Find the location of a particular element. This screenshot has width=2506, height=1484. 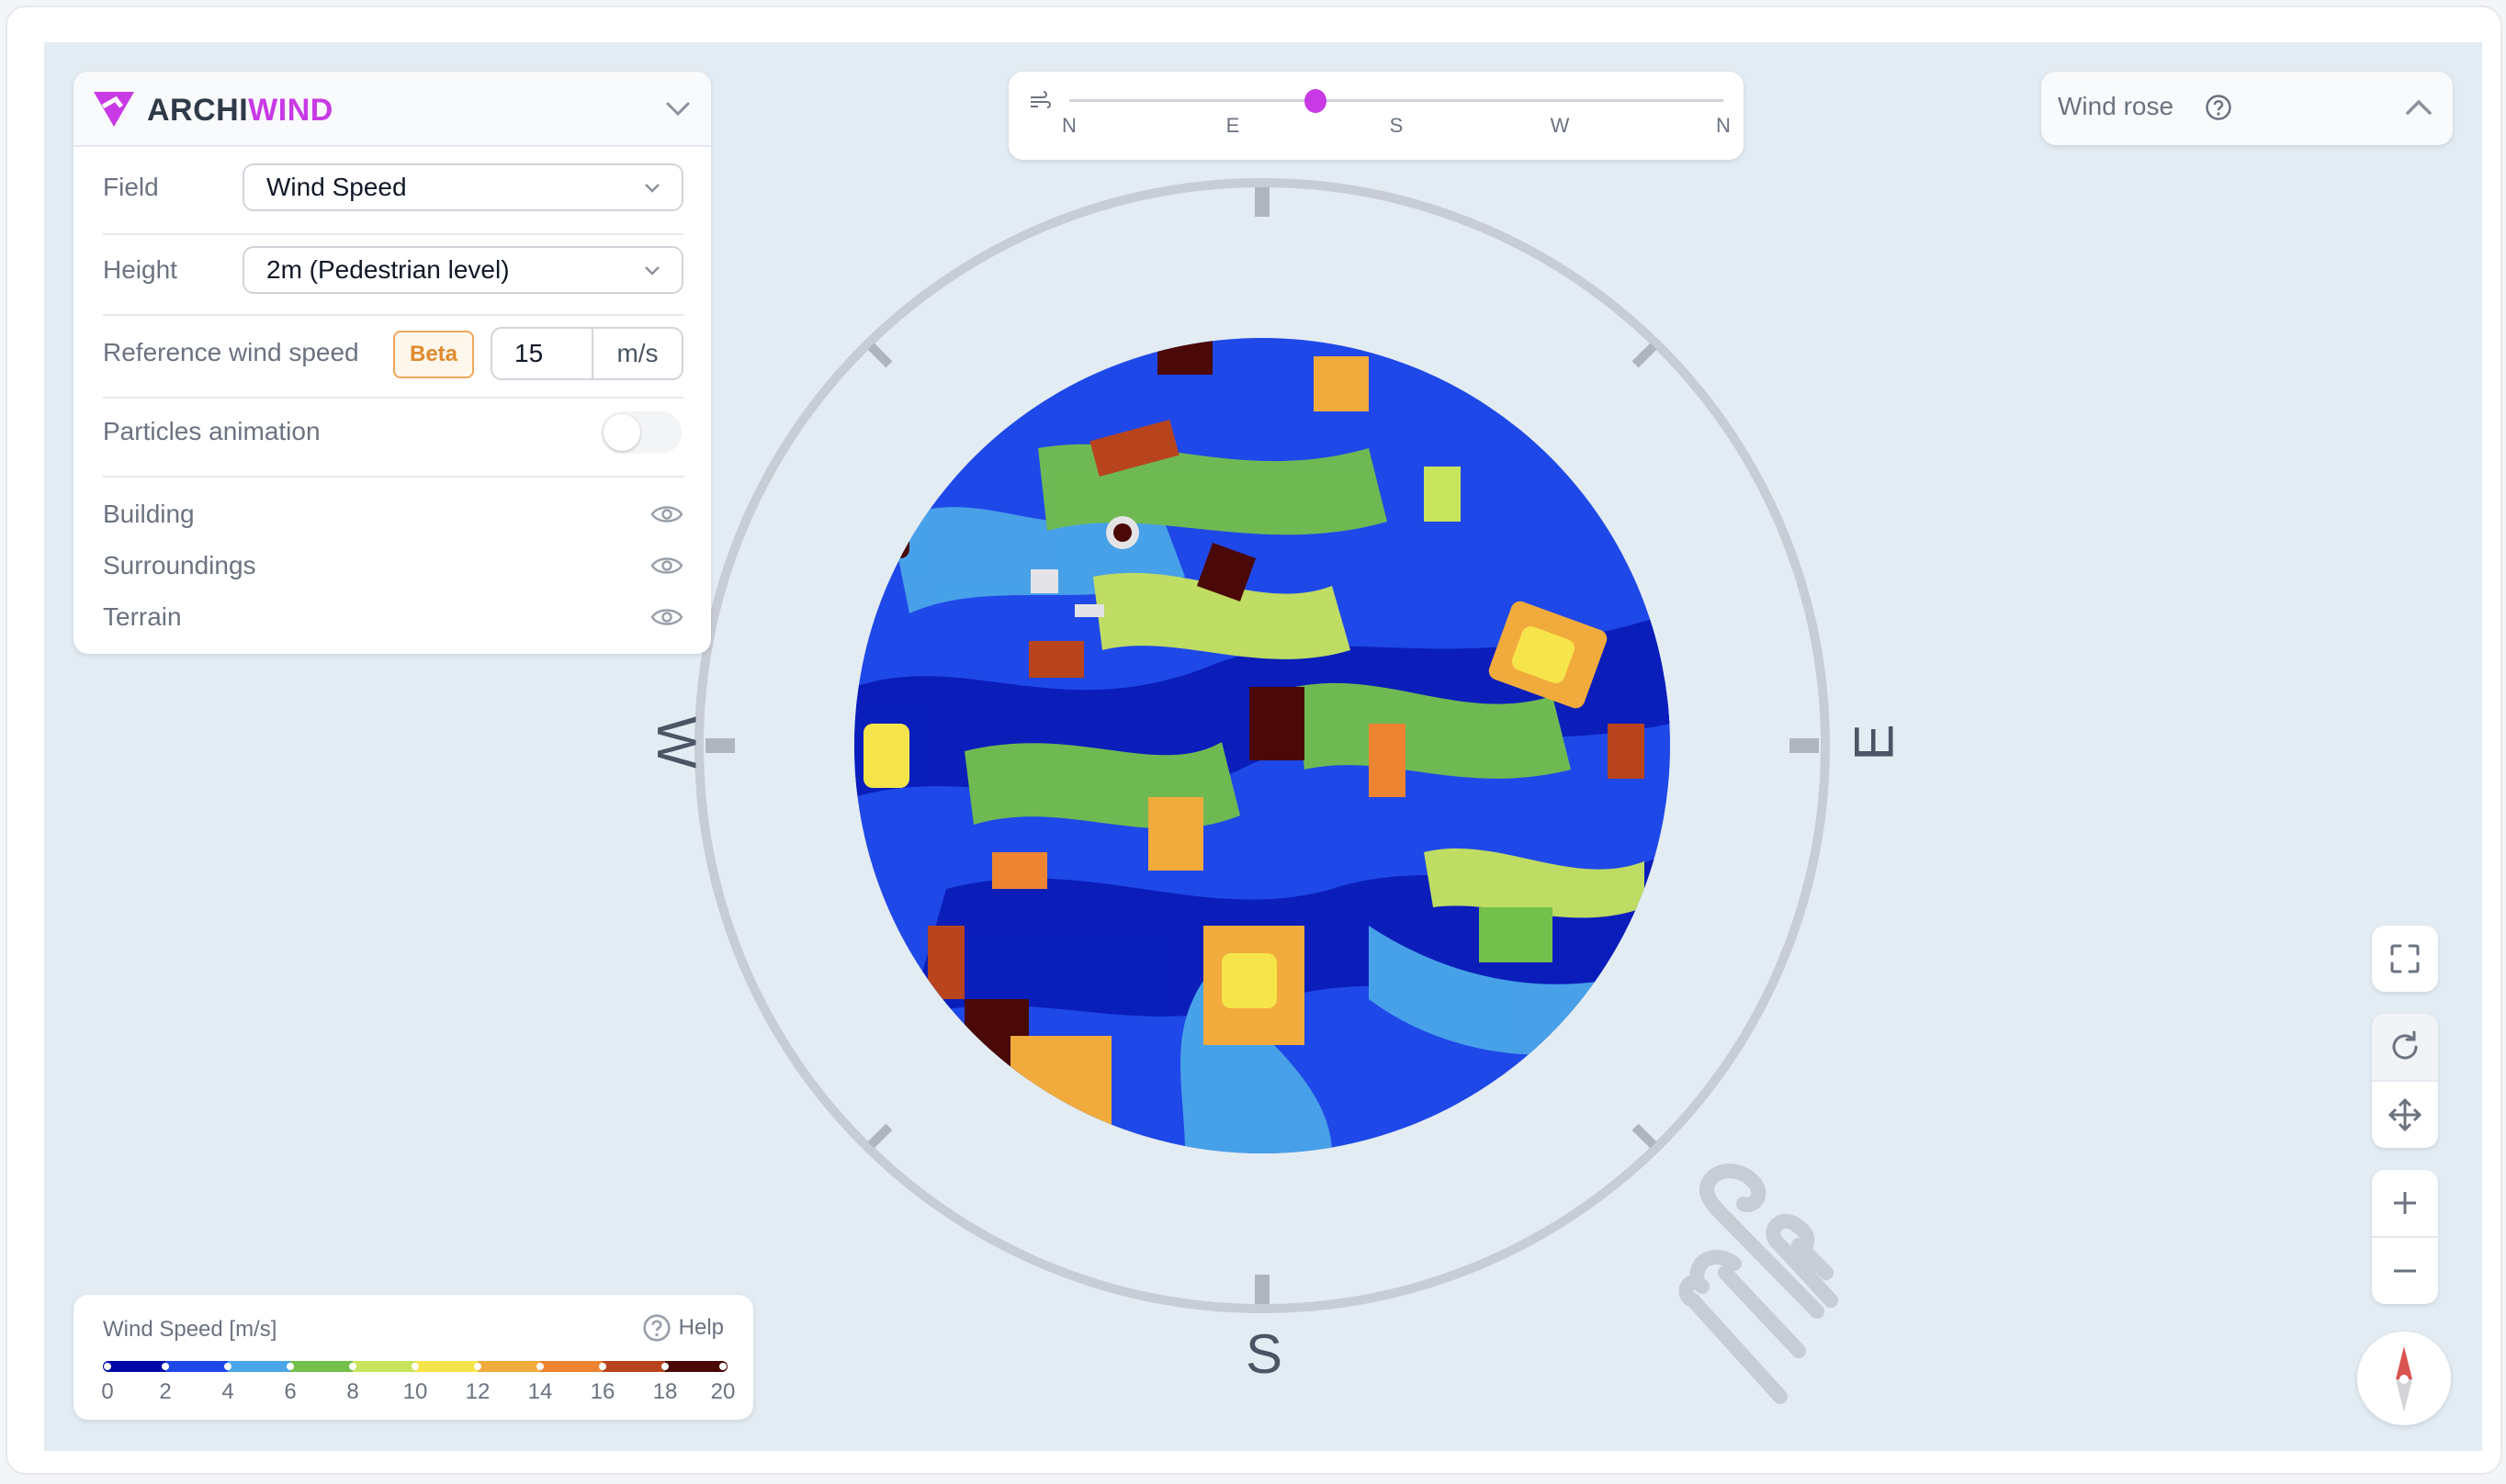

rotate-icon is located at coordinates (2405, 1045).